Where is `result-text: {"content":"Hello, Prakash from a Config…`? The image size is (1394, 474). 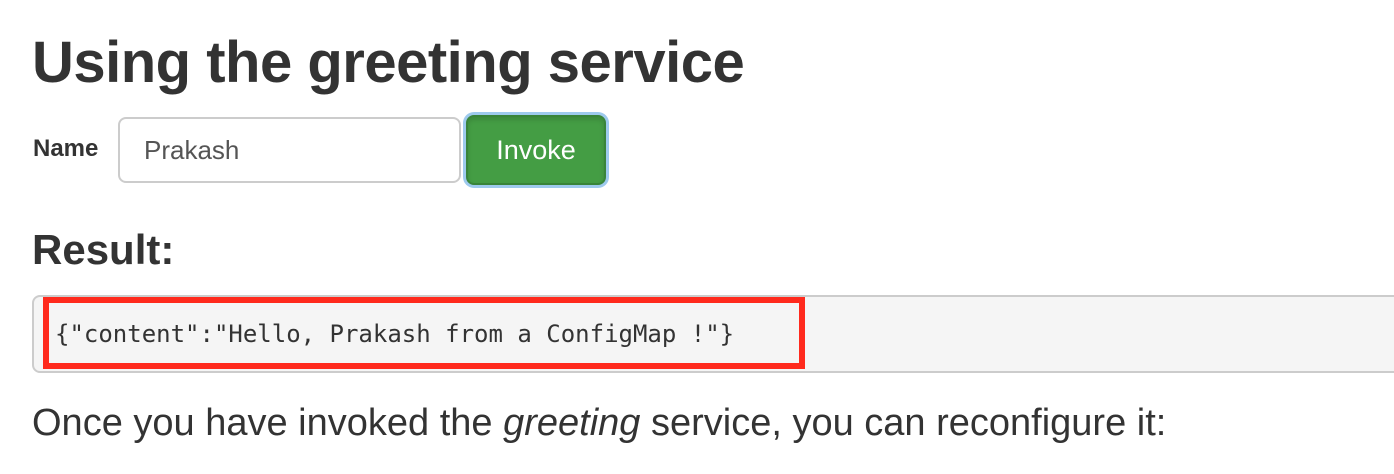 result-text: {"content":"Hello, Prakash from a Config… is located at coordinates (395, 334).